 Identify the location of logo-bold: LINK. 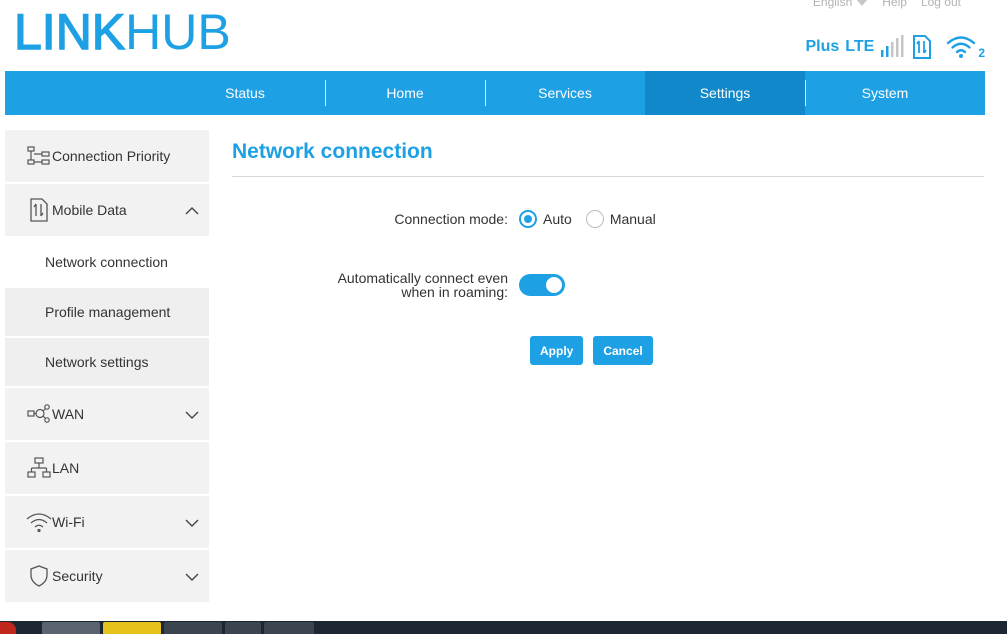
(69, 32).